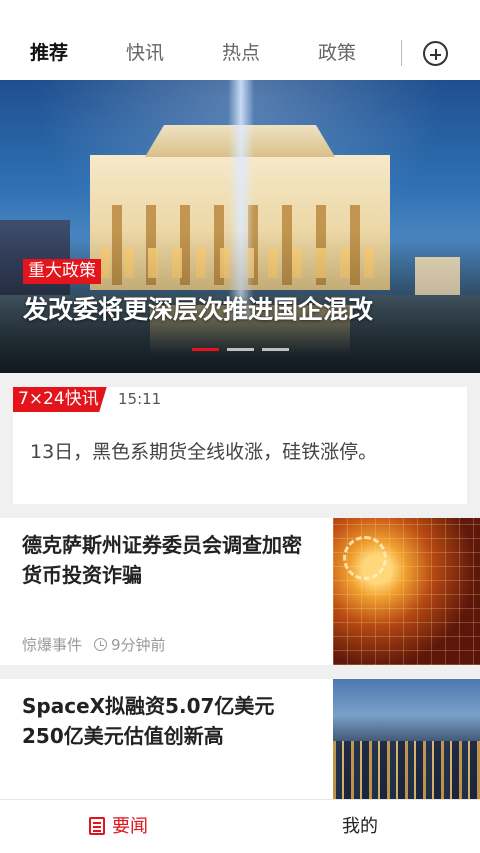 This screenshot has height=853, width=480. What do you see at coordinates (337, 51) in the screenshot?
I see `tab-policy: 政策` at bounding box center [337, 51].